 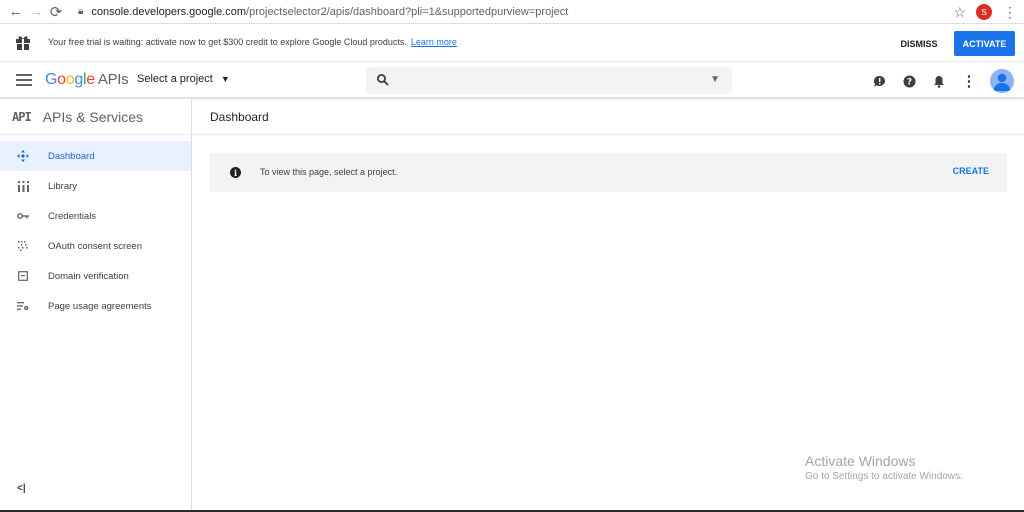 I want to click on dashboard-icon, so click(x=23, y=156).